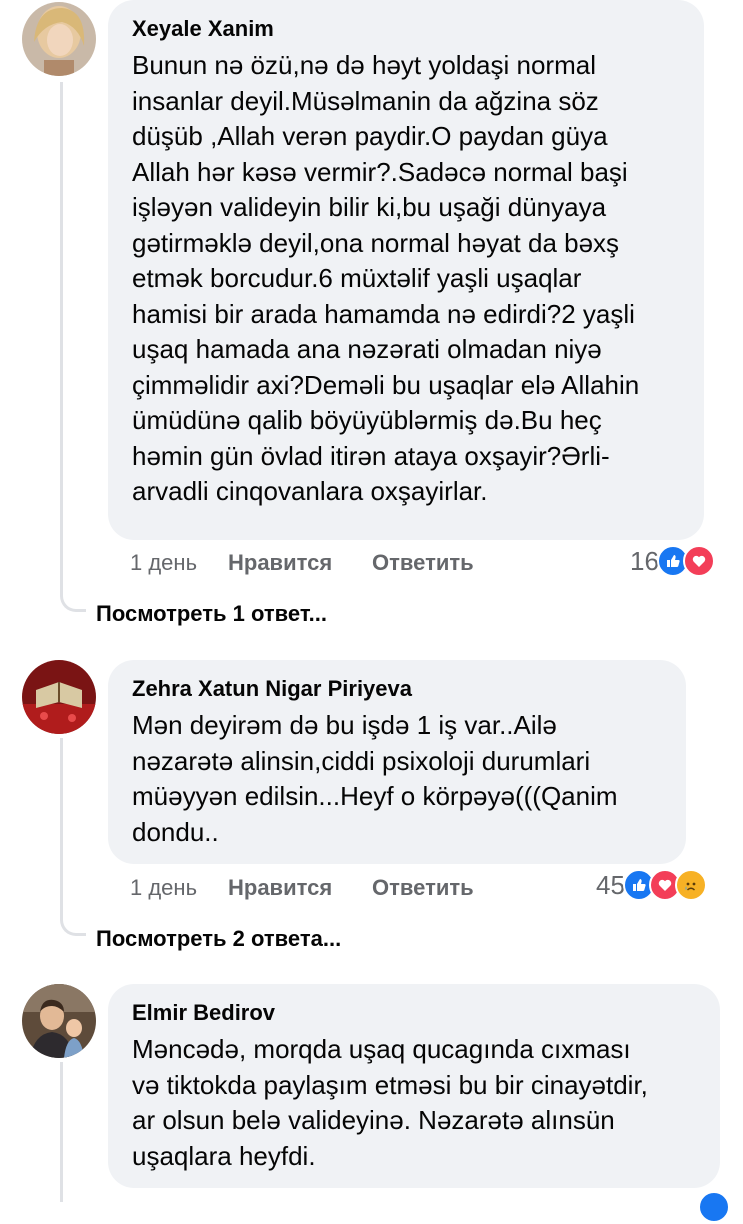  I want to click on reaction-summary, so click(714, 1207).